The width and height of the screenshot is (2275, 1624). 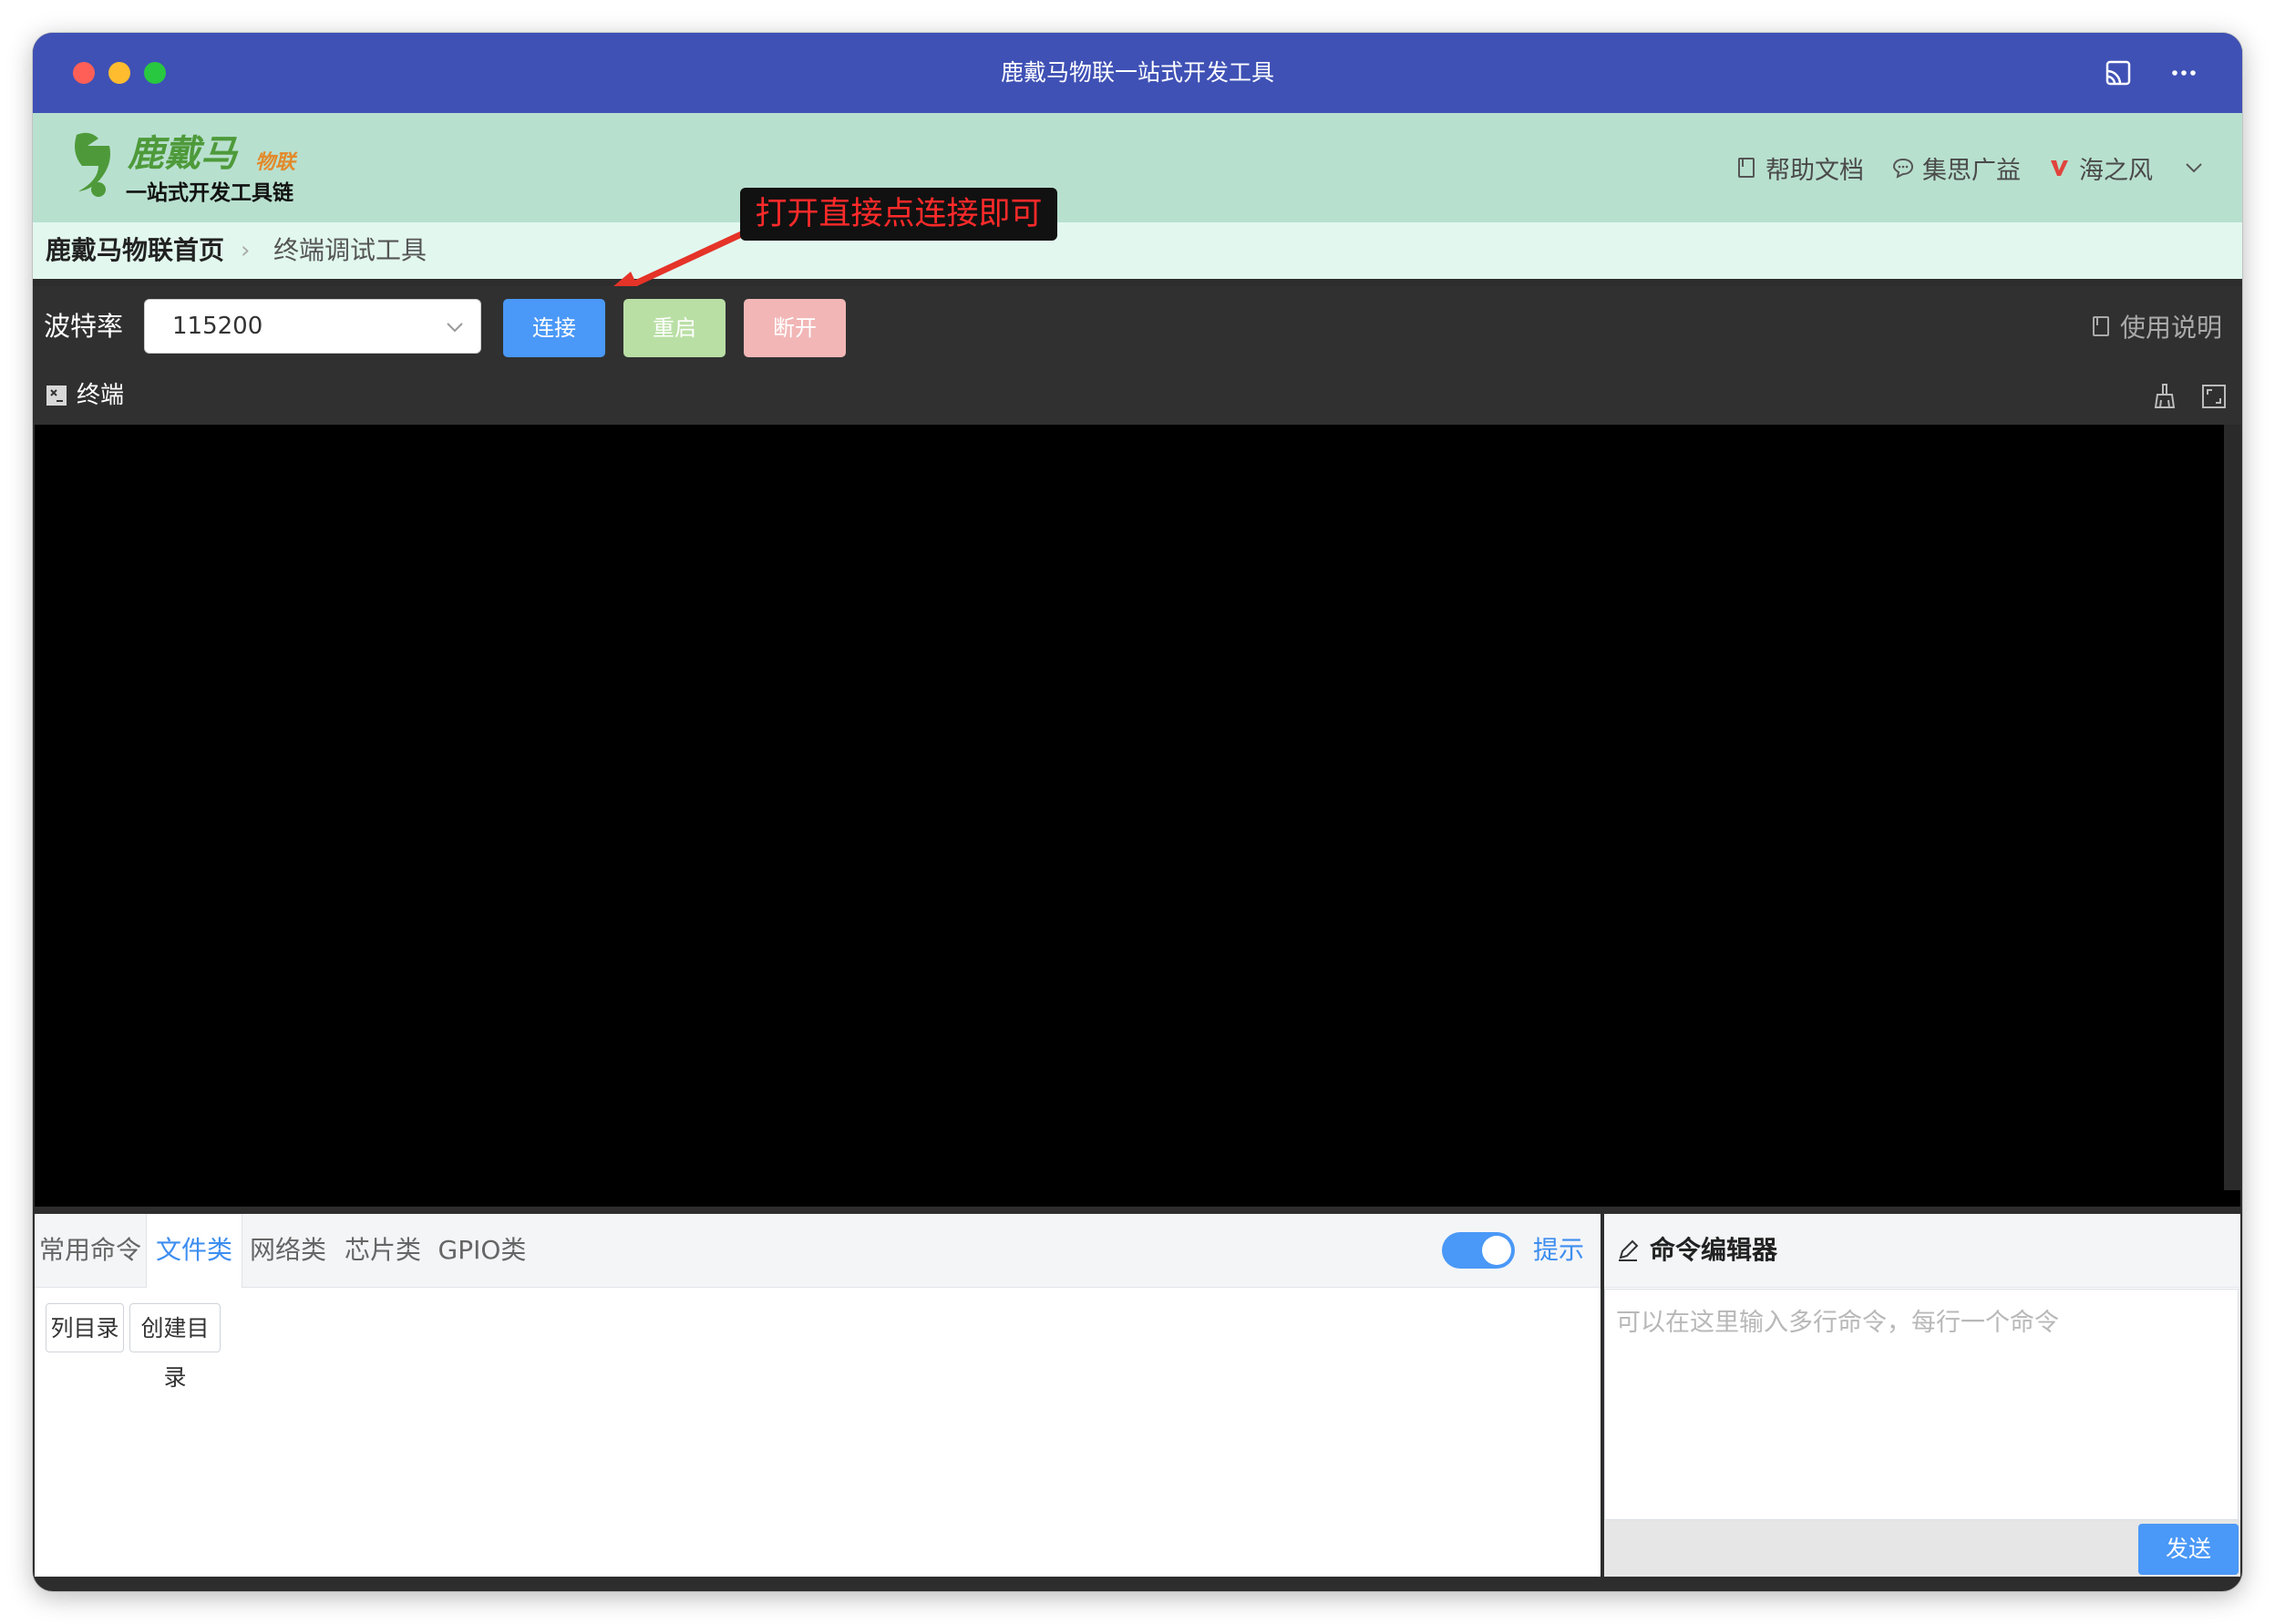 I want to click on username-label: 海之风, so click(x=2116, y=171).